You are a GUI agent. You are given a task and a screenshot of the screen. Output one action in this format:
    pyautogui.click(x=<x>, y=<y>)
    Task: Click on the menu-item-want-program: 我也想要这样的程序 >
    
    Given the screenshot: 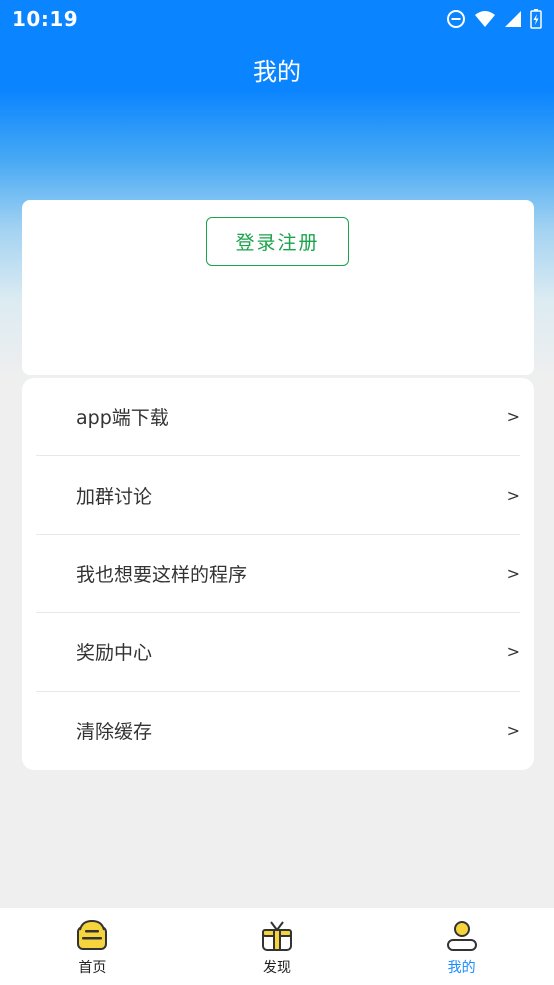 What is the action you would take?
    pyautogui.click(x=278, y=574)
    